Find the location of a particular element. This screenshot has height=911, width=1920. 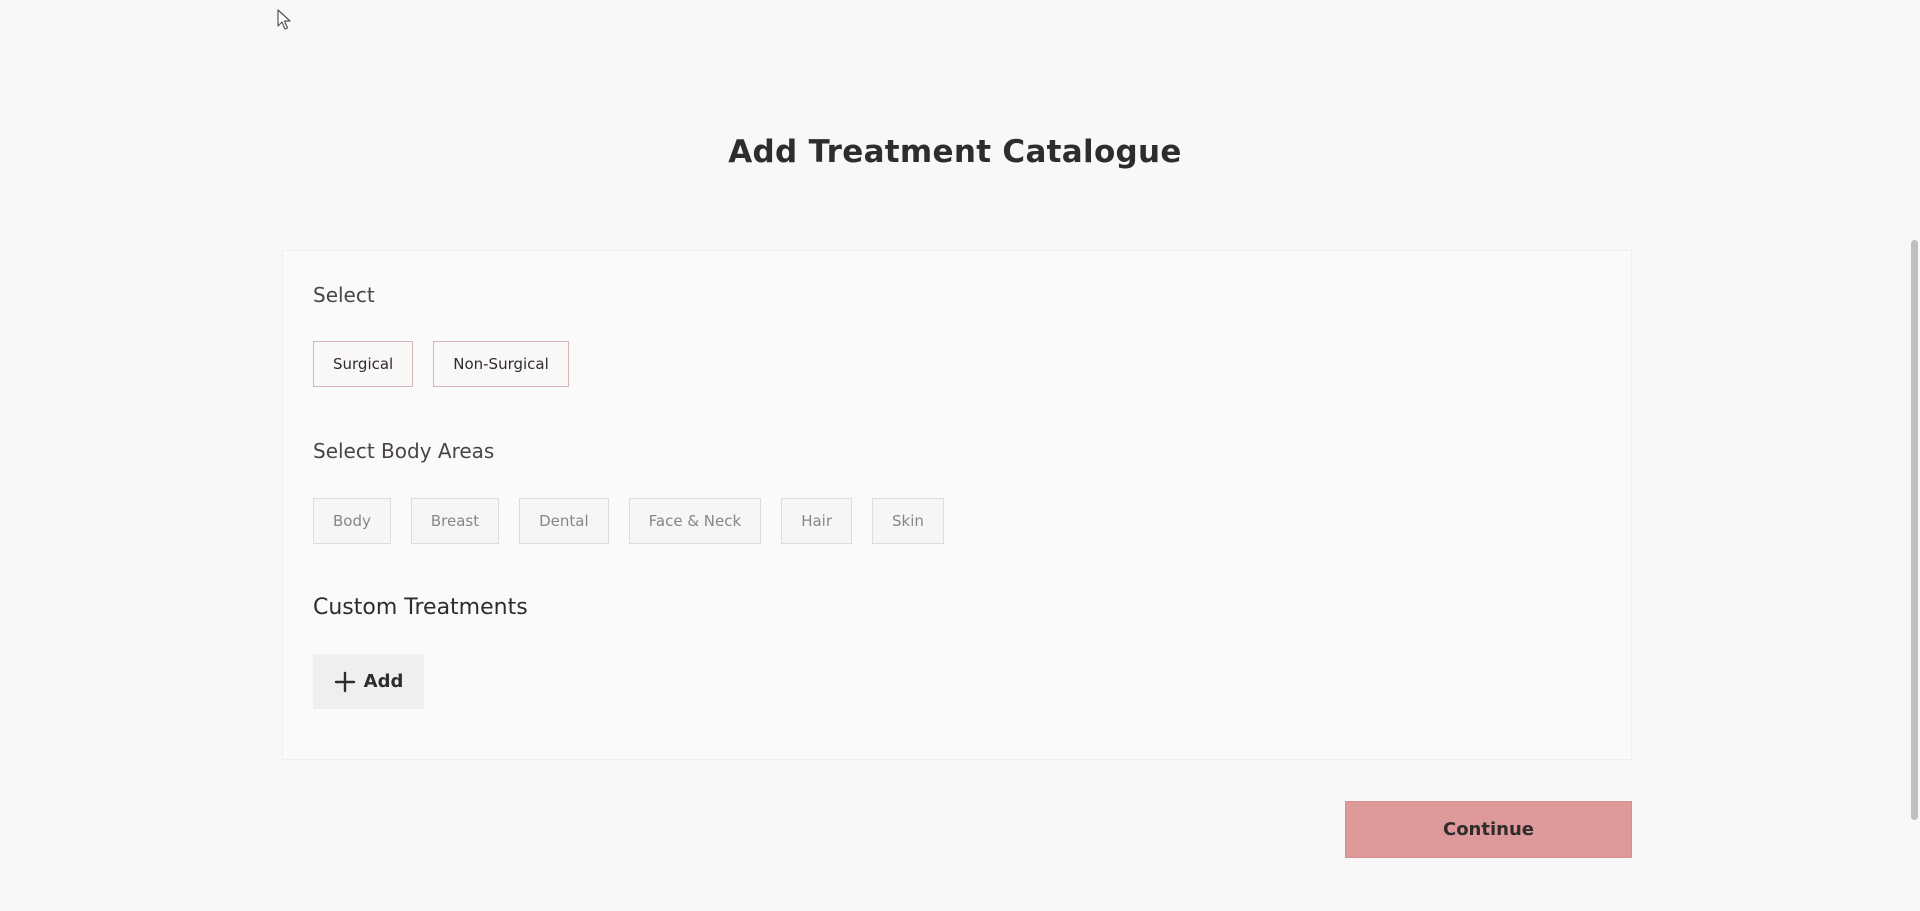

body-area-dental: Dental is located at coordinates (564, 521).